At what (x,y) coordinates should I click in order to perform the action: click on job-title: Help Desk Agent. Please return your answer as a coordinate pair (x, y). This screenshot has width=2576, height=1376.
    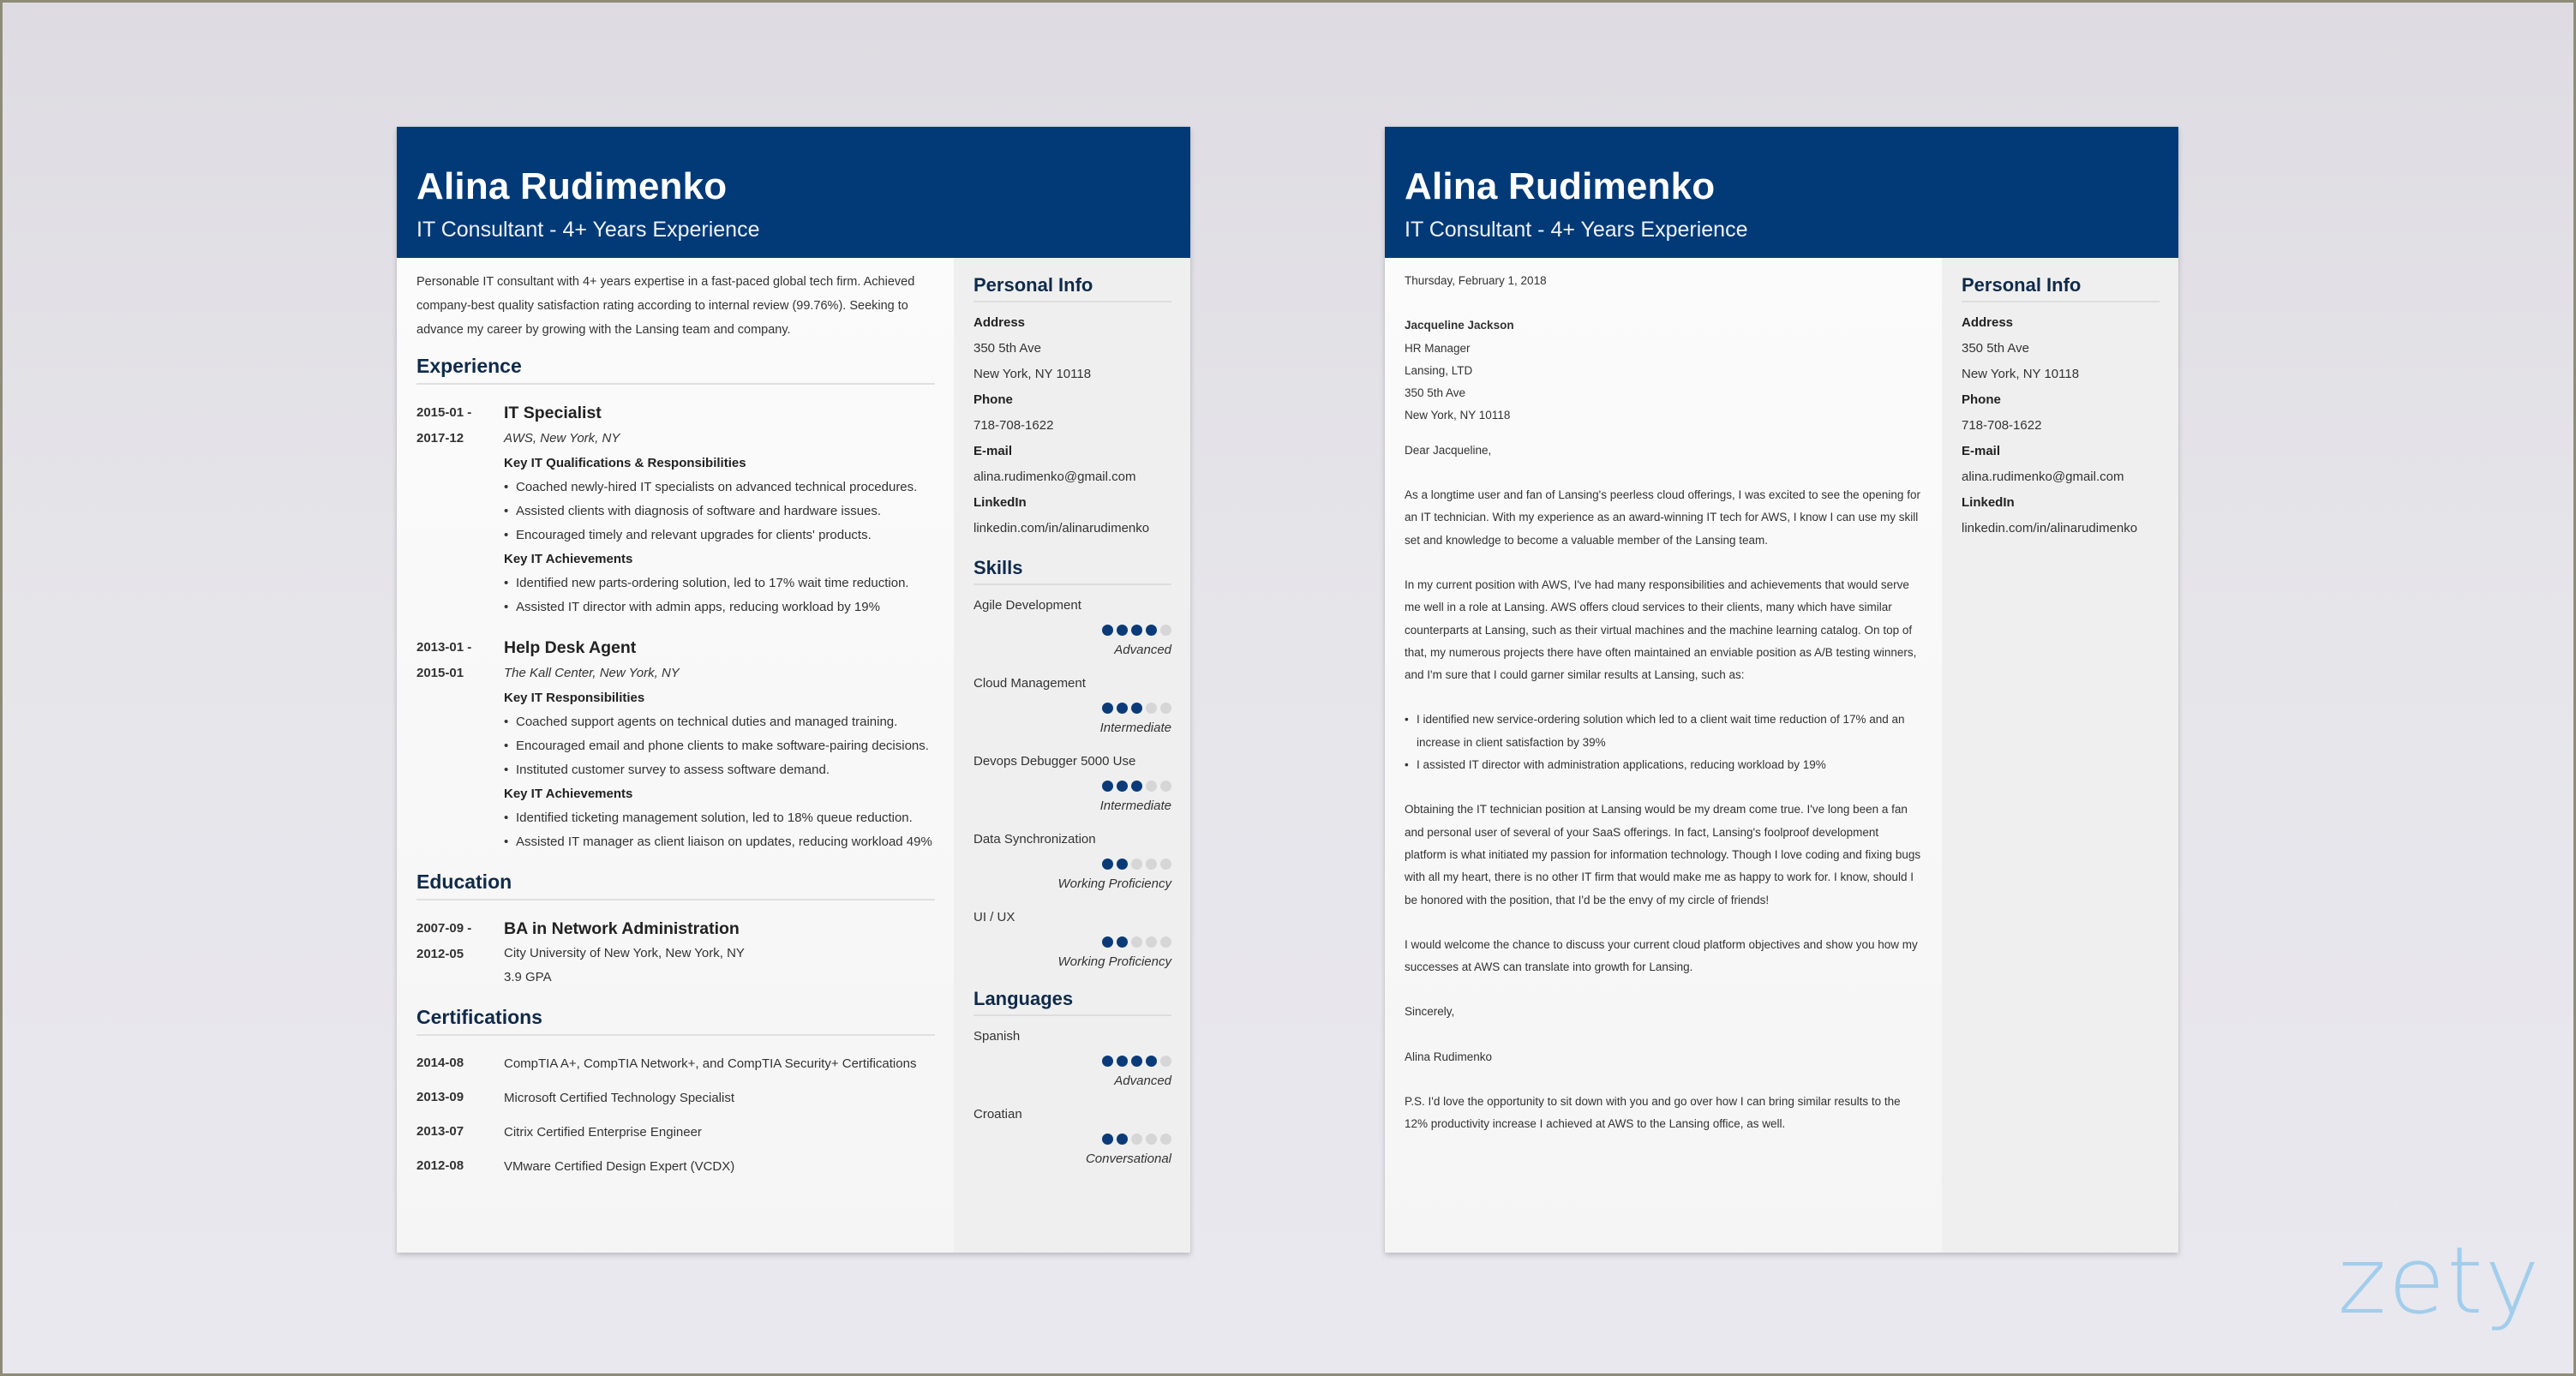
    Looking at the image, I should click on (570, 647).